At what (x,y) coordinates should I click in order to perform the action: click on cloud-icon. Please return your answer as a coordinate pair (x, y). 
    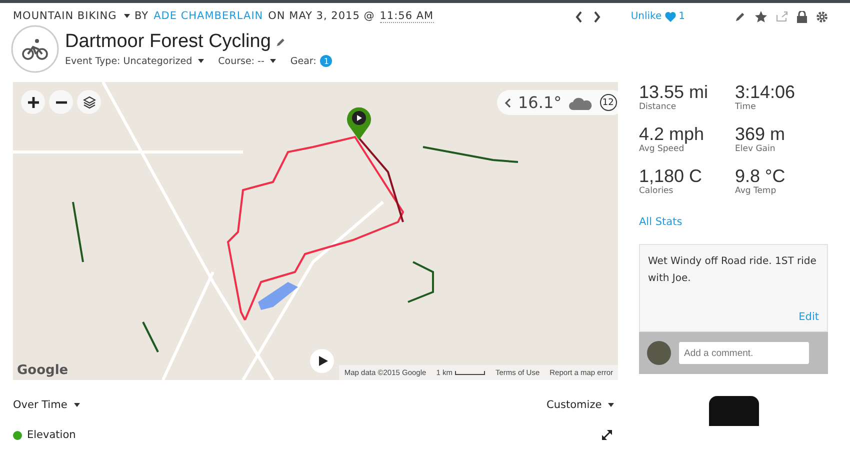
    Looking at the image, I should click on (580, 103).